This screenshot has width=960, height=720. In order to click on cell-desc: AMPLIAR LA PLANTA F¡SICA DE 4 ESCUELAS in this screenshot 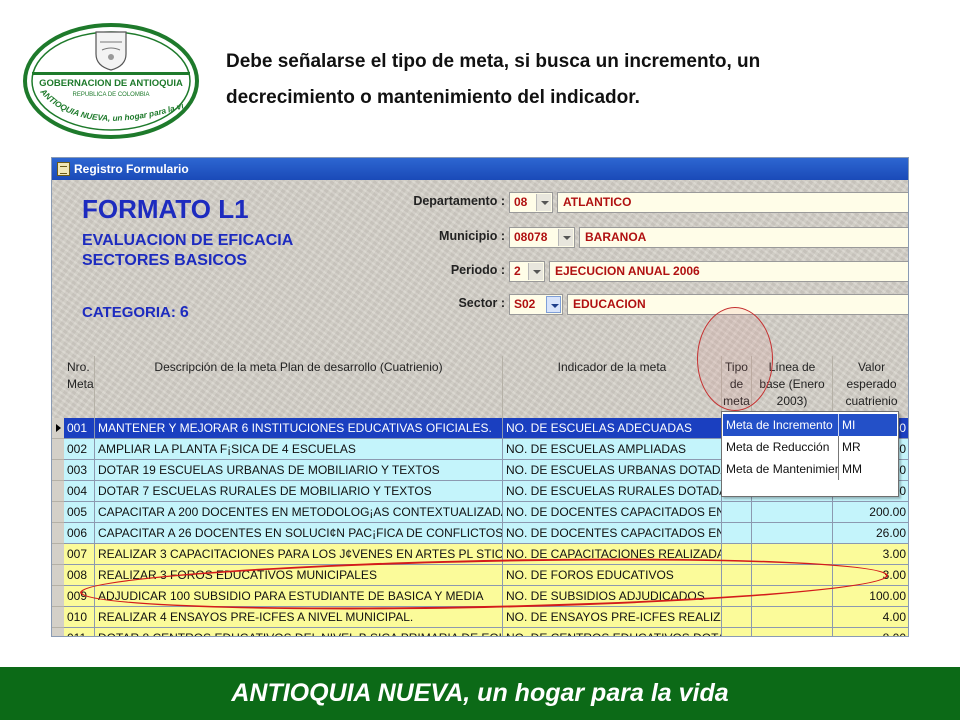, I will do `click(299, 449)`.